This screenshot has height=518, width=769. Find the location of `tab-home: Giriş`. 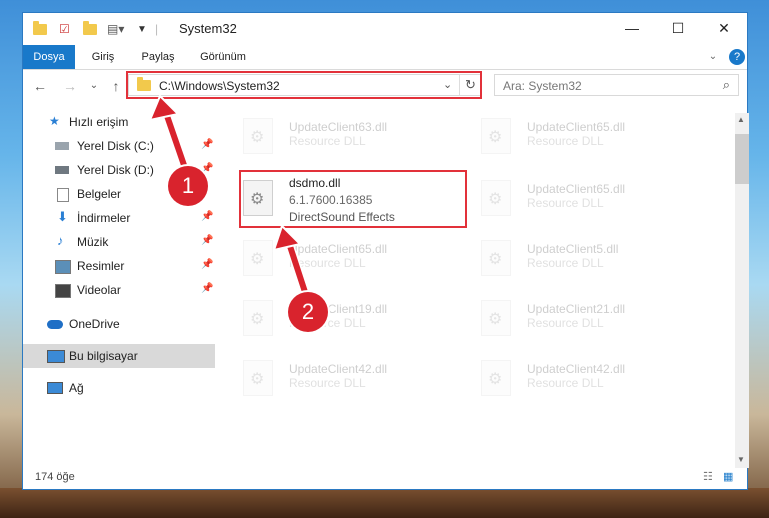

tab-home: Giriş is located at coordinates (103, 57).